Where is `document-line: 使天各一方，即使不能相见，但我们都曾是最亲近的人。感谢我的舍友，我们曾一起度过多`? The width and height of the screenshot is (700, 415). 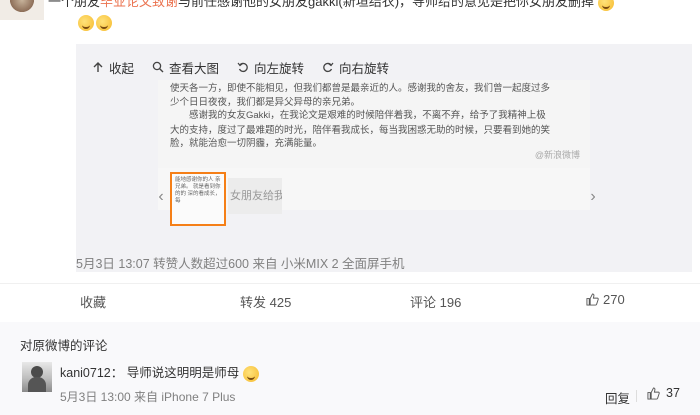
document-line: 使天各一方，即使不能相见，但我们都曾是最亲近的人。感谢我的舍友，我们曾一起度过多 is located at coordinates (360, 88).